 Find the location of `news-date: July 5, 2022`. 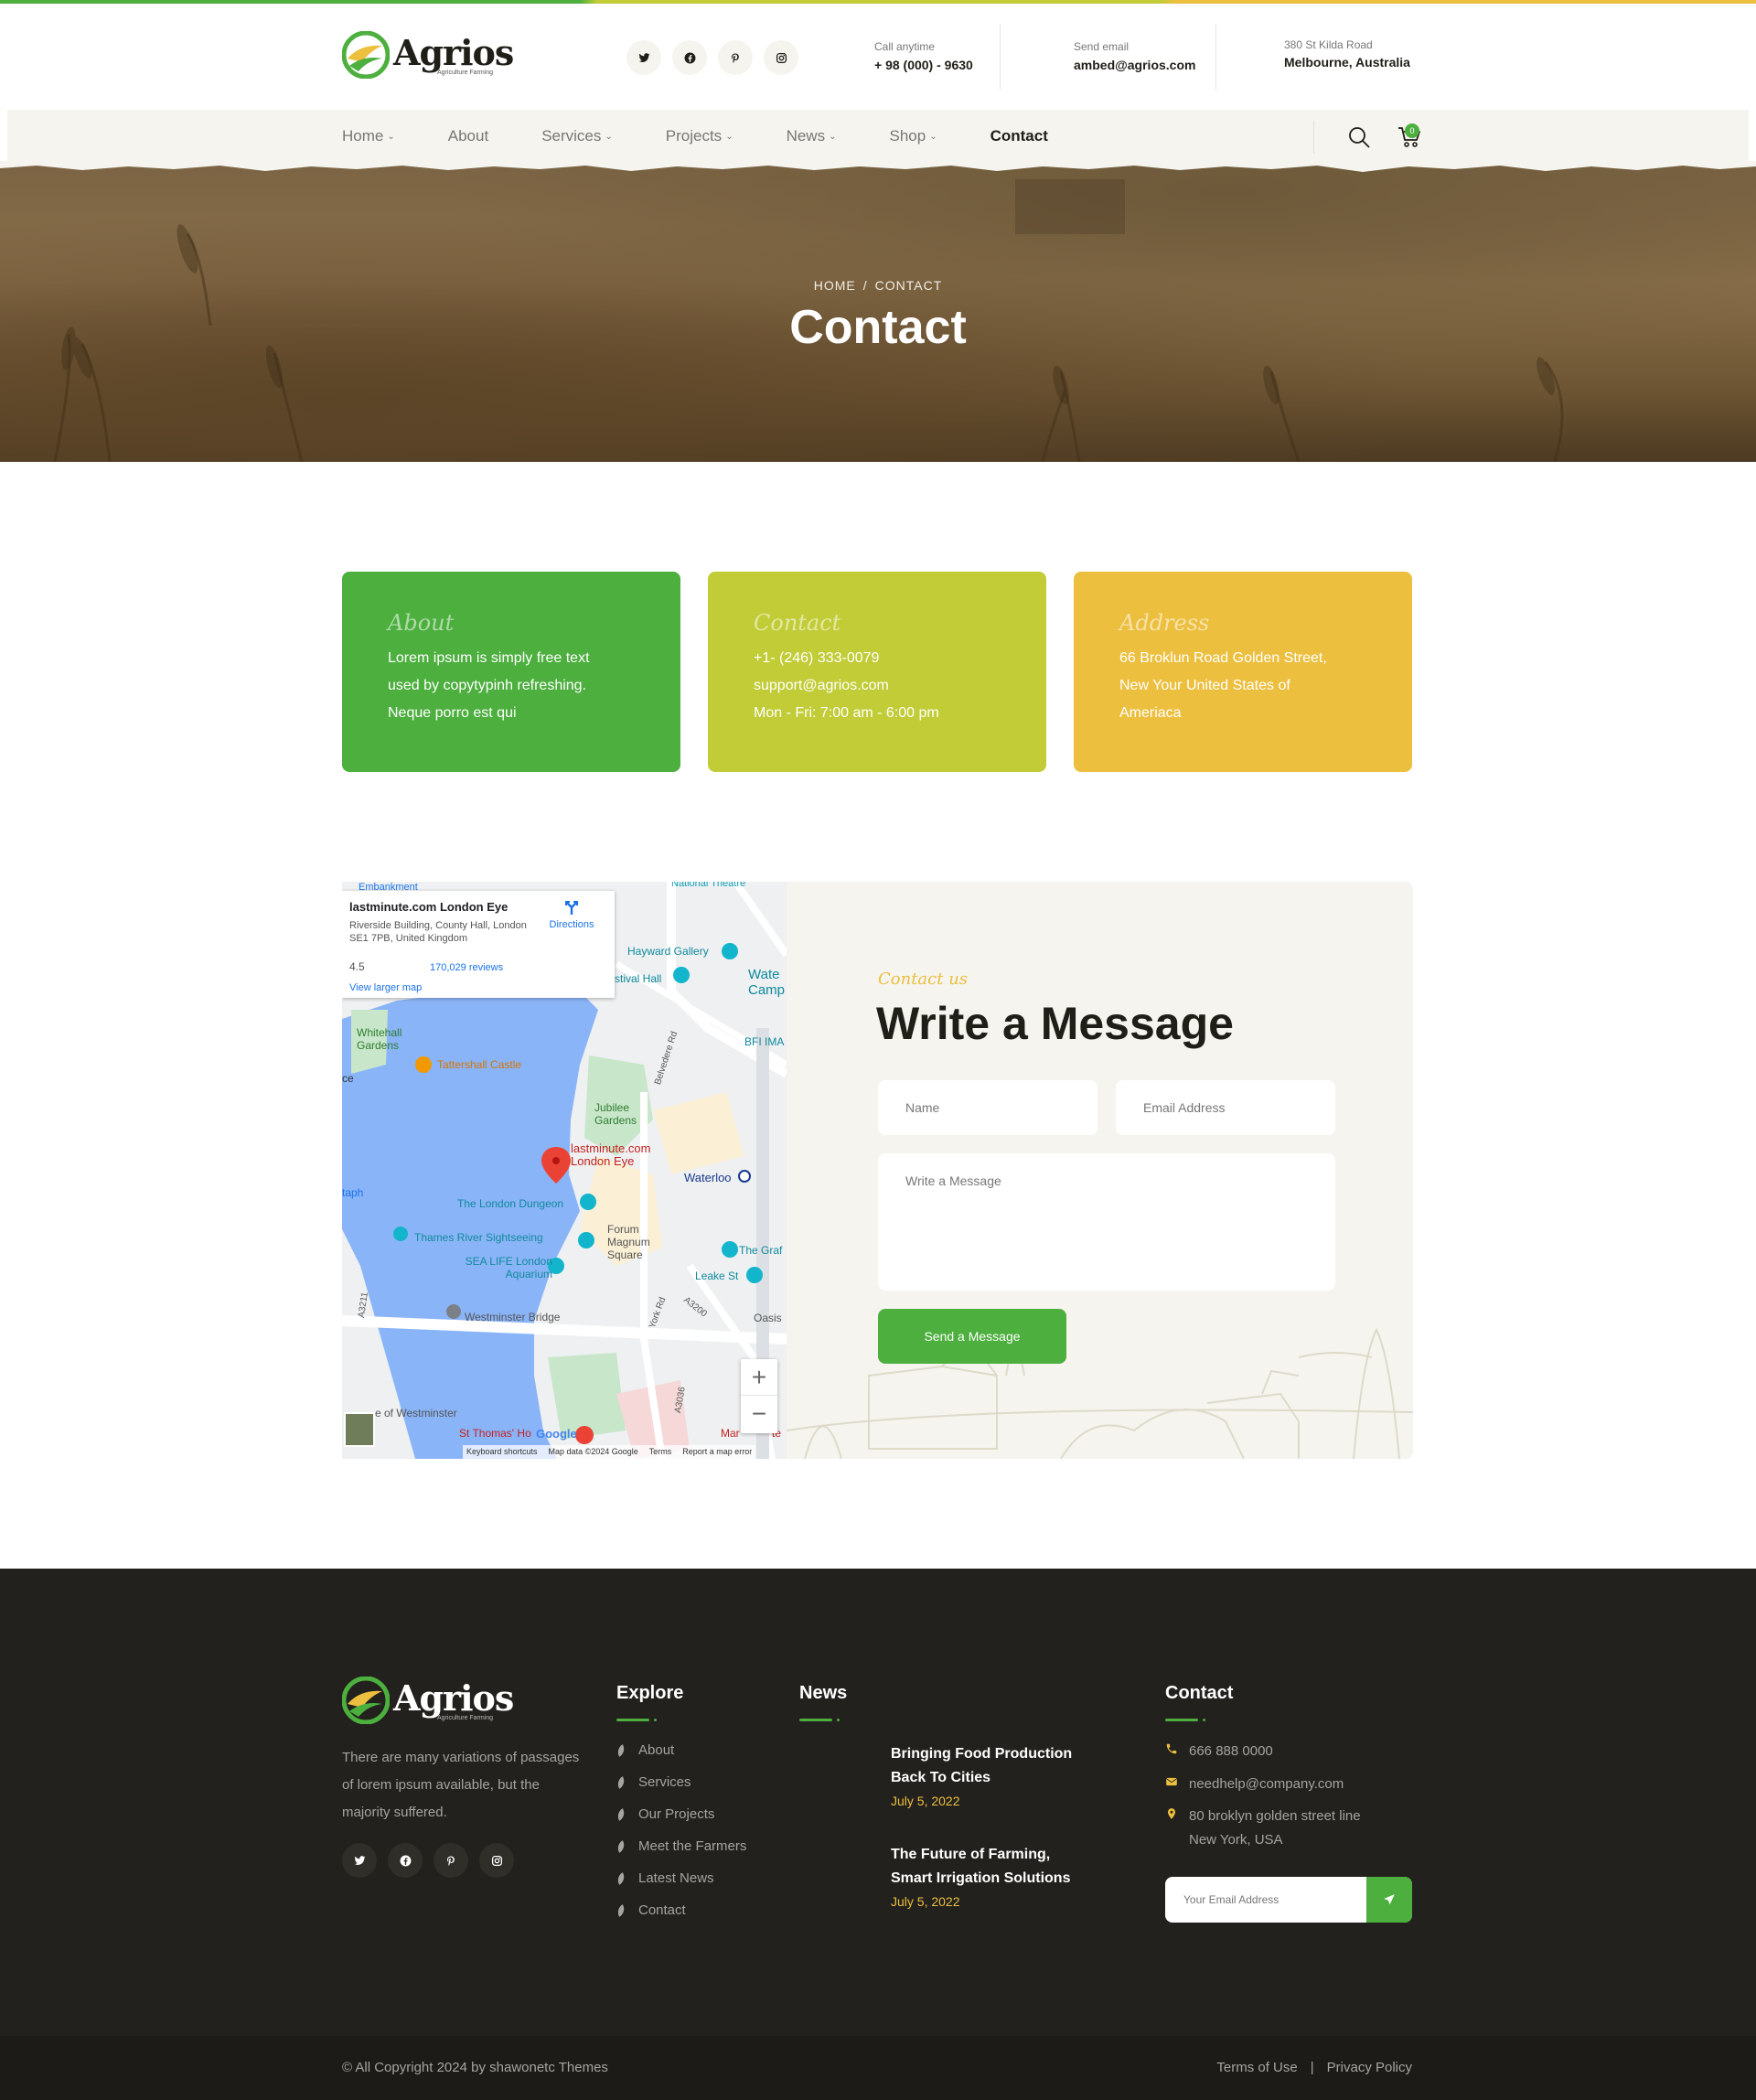

news-date: July 5, 2022 is located at coordinates (925, 1901).